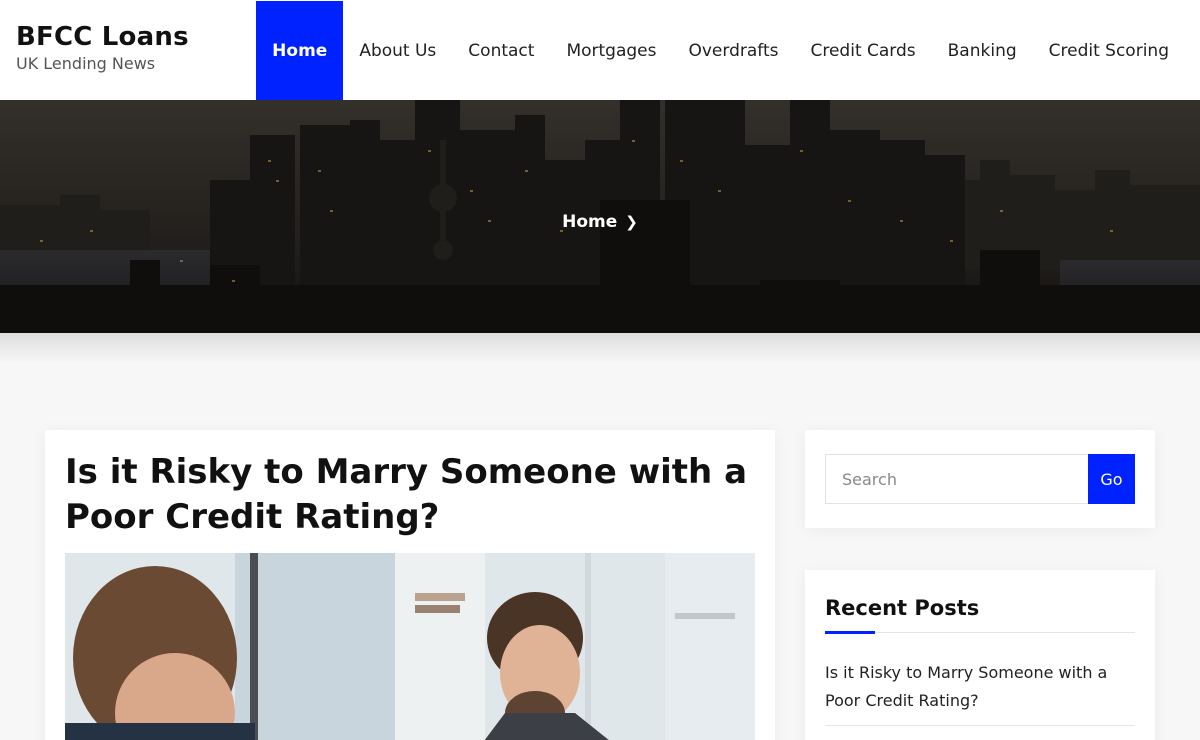 Image resolution: width=1200 pixels, height=740 pixels. What do you see at coordinates (397, 50) in the screenshot?
I see `nav-item-about-us: About Us` at bounding box center [397, 50].